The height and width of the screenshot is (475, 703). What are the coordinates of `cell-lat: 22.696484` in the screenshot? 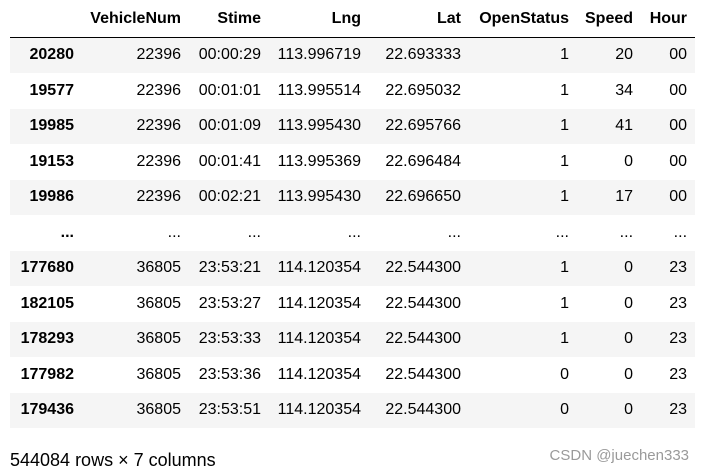 It's located at (423, 161).